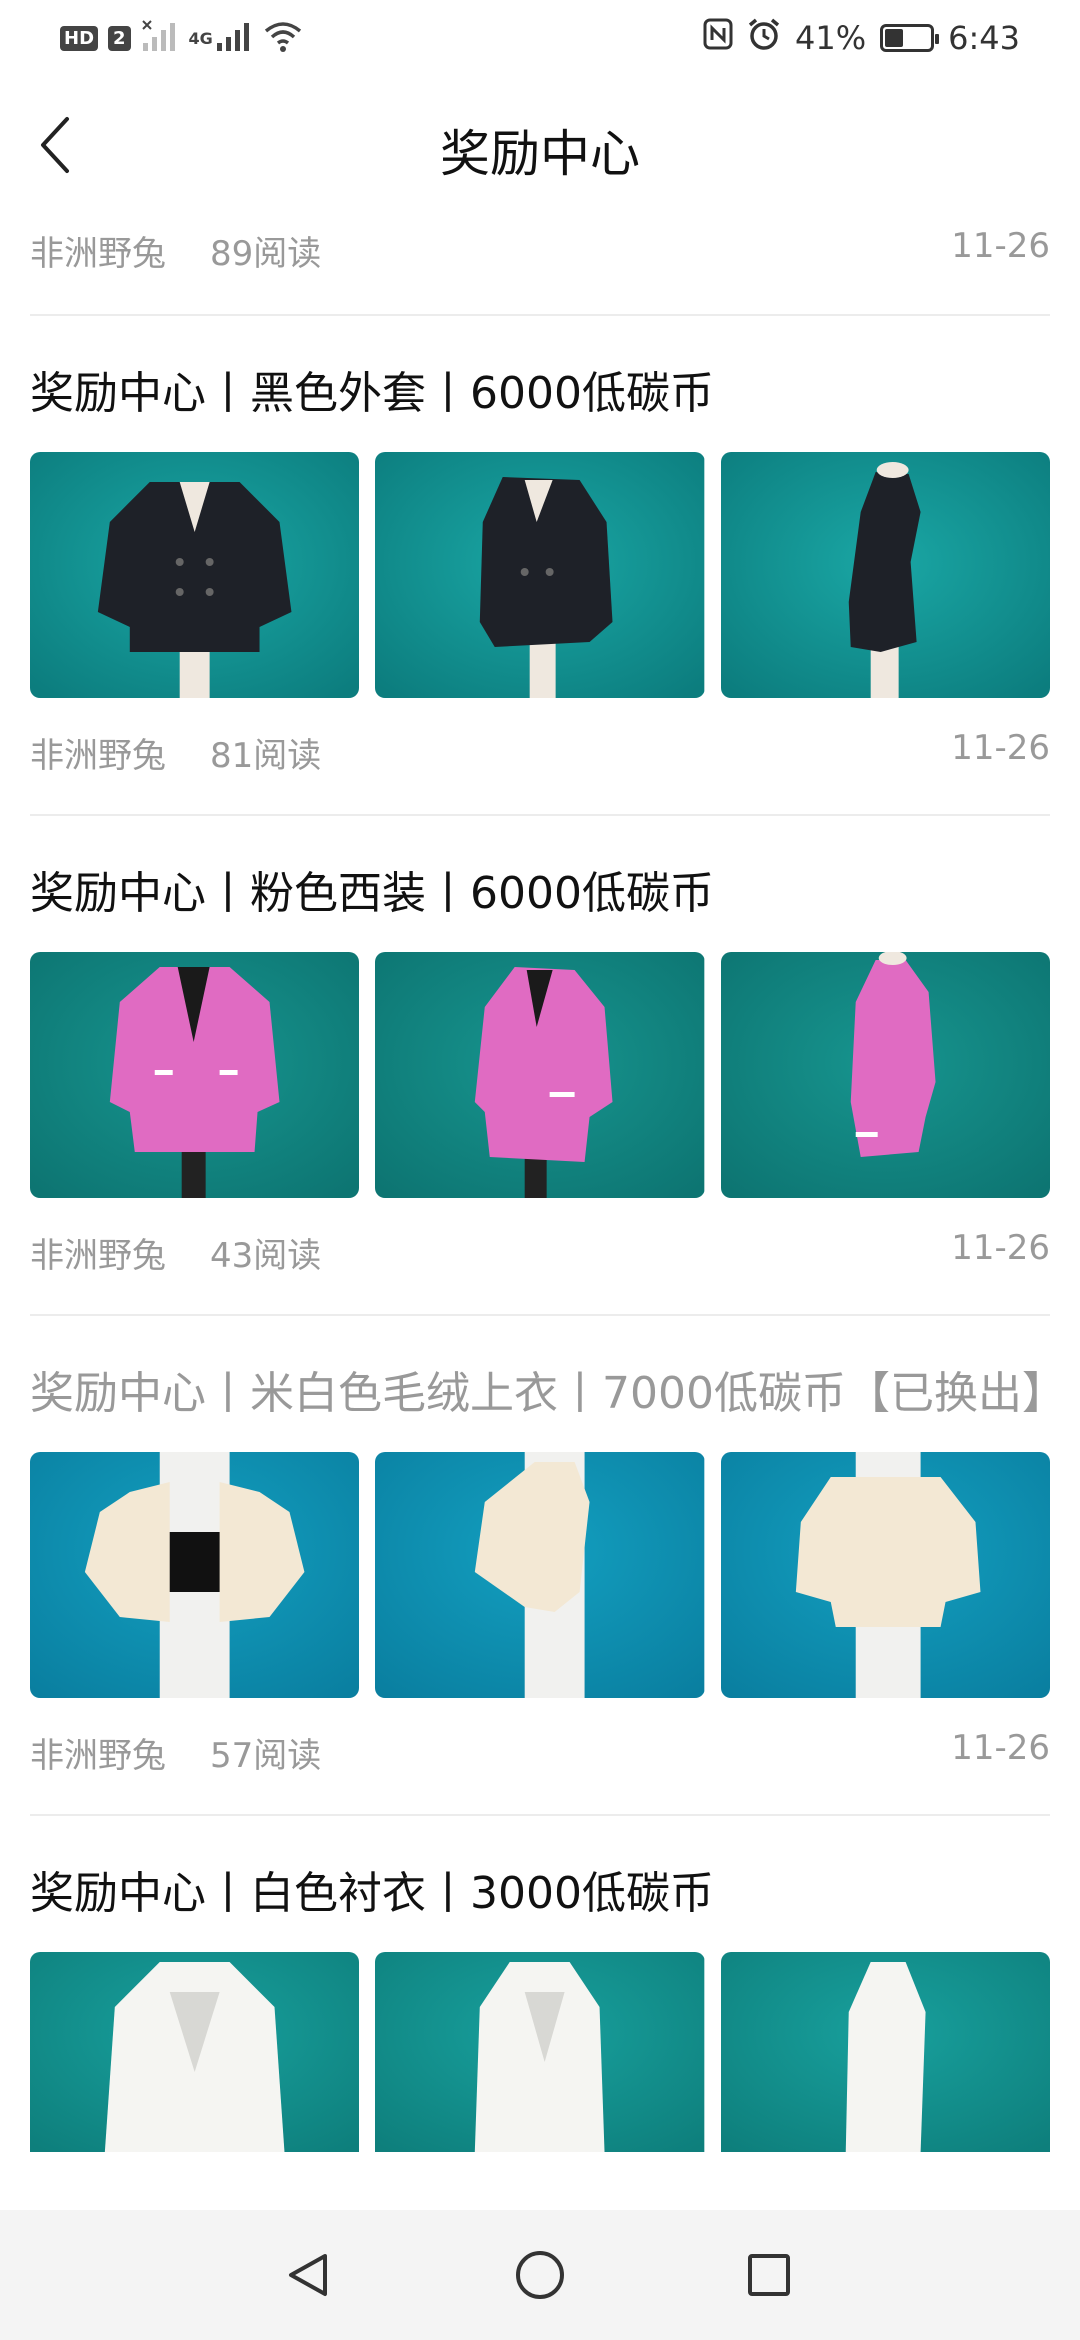 The image size is (1080, 2340). What do you see at coordinates (540, 1248) in the screenshot?
I see `post-meta: 非洲野兔 43阅读 11-26` at bounding box center [540, 1248].